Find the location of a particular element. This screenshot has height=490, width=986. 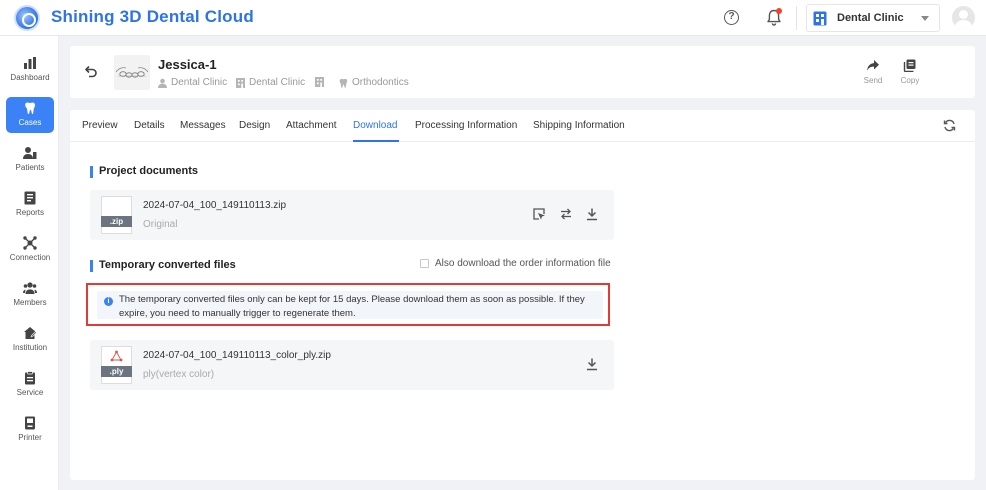

divider is located at coordinates (796, 18).